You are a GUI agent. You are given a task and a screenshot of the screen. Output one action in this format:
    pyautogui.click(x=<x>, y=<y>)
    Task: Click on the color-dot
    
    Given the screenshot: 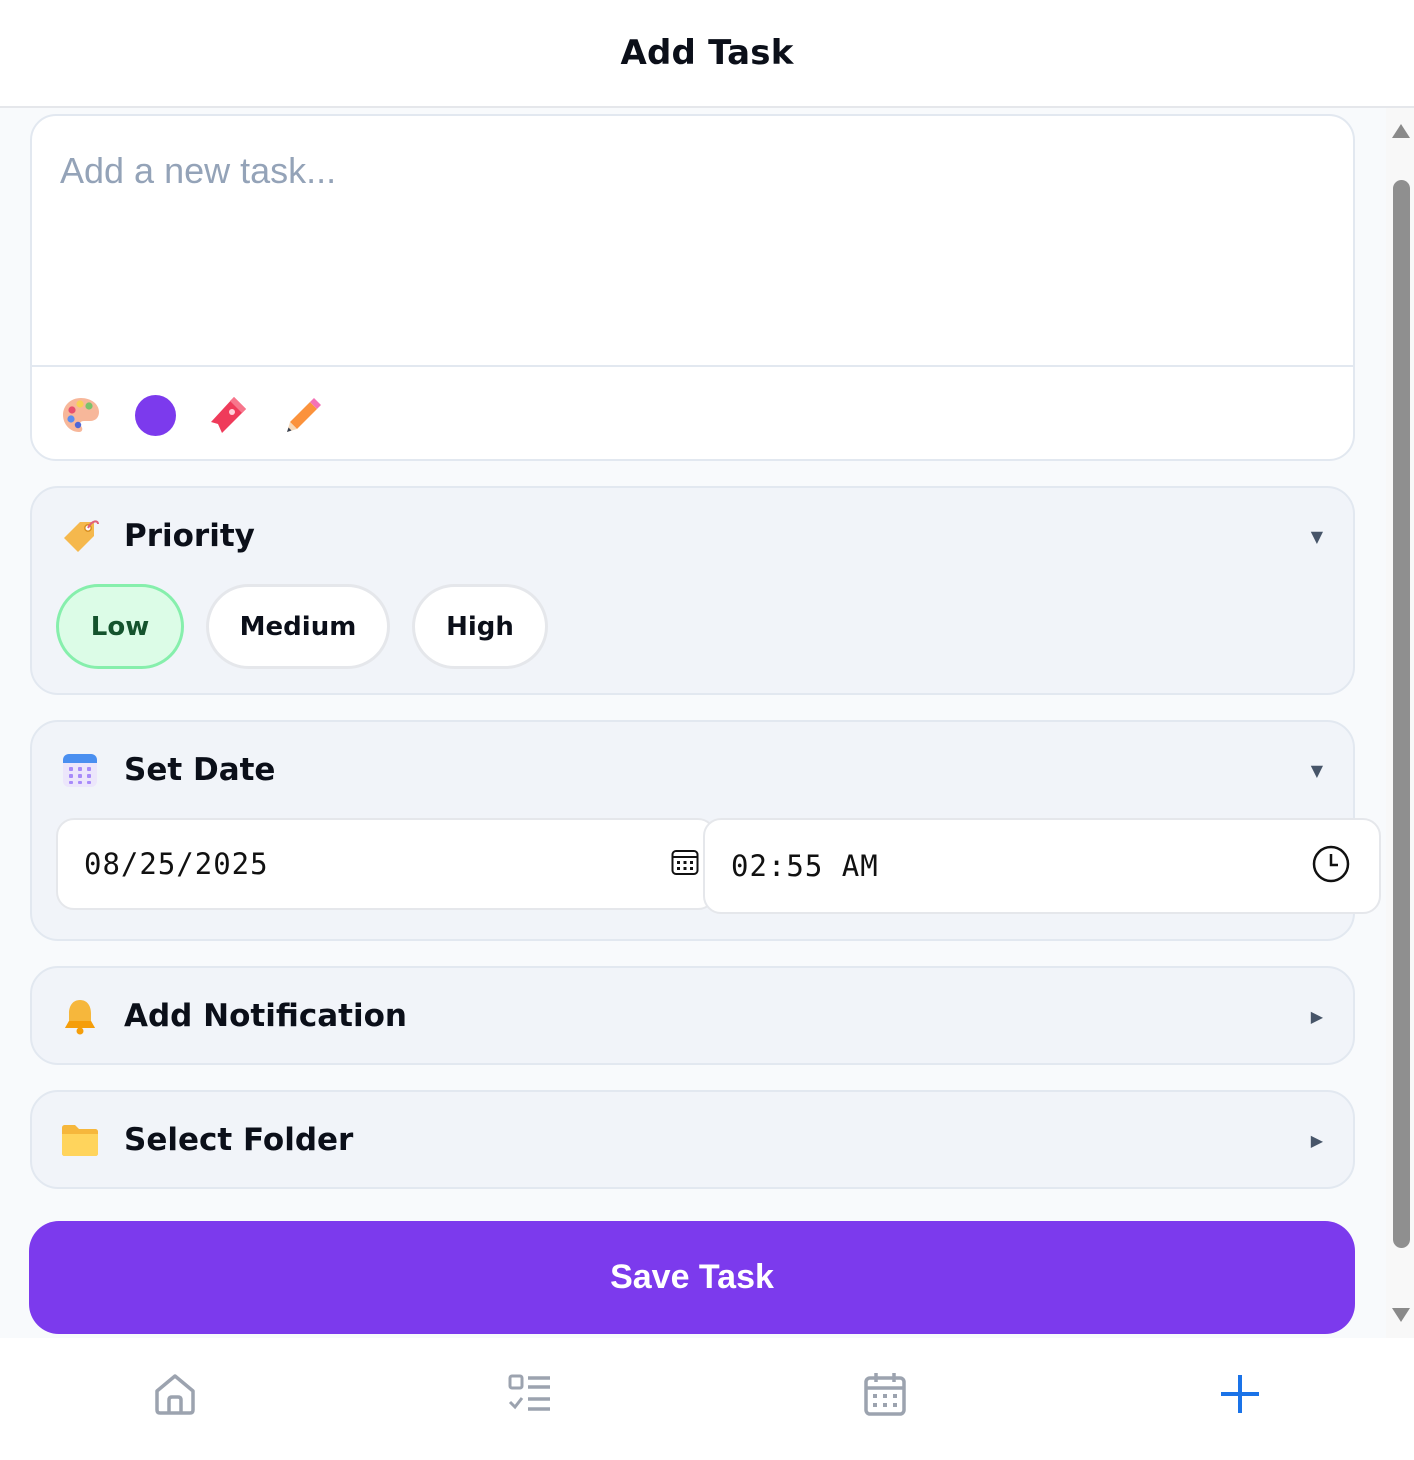 What is the action you would take?
    pyautogui.click(x=155, y=415)
    